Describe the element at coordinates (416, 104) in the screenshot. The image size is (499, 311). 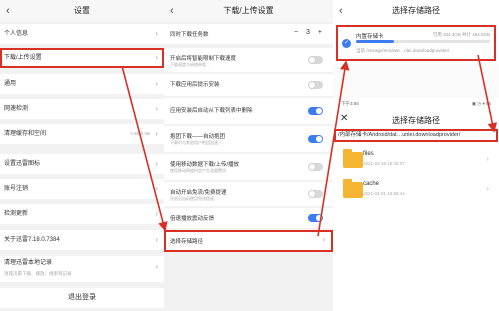
I see `status-bar: 下午3:56 ▣ ◷ ▾ 56` at that location.